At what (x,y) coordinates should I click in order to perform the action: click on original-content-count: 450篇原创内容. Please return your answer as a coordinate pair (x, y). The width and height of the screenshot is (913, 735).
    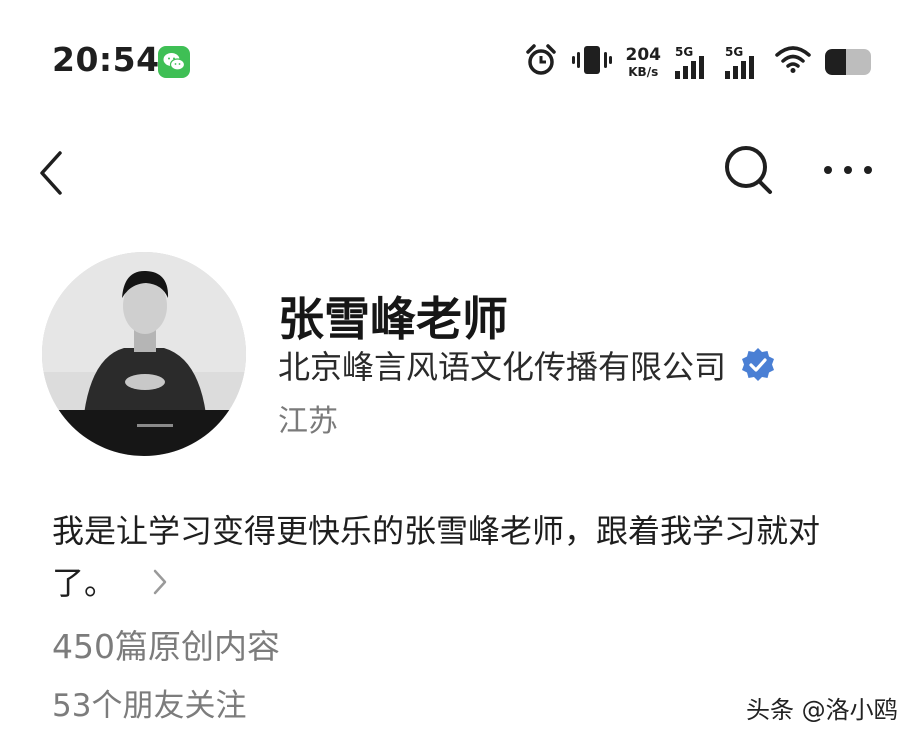
    Looking at the image, I should click on (166, 644).